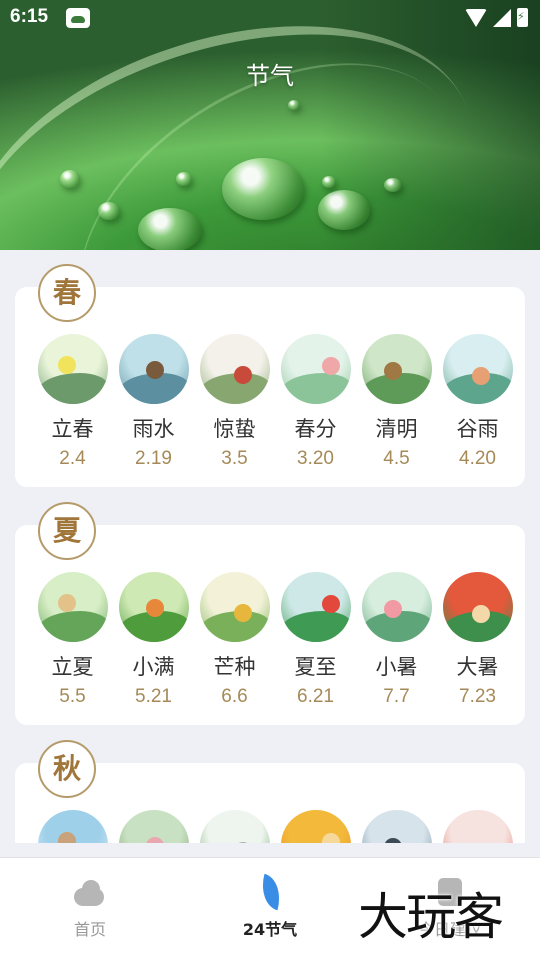 This screenshot has width=540, height=960. What do you see at coordinates (315, 696) in the screenshot?
I see `solar-term-date: 6.21` at bounding box center [315, 696].